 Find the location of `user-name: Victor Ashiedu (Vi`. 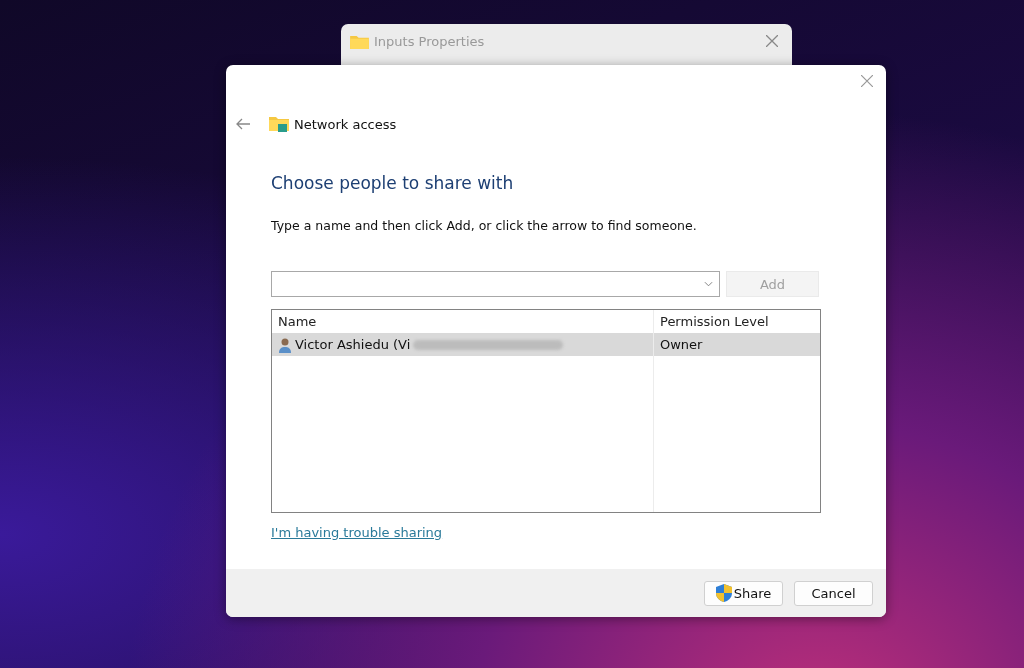

user-name: Victor Ashiedu (Vi is located at coordinates (353, 344).